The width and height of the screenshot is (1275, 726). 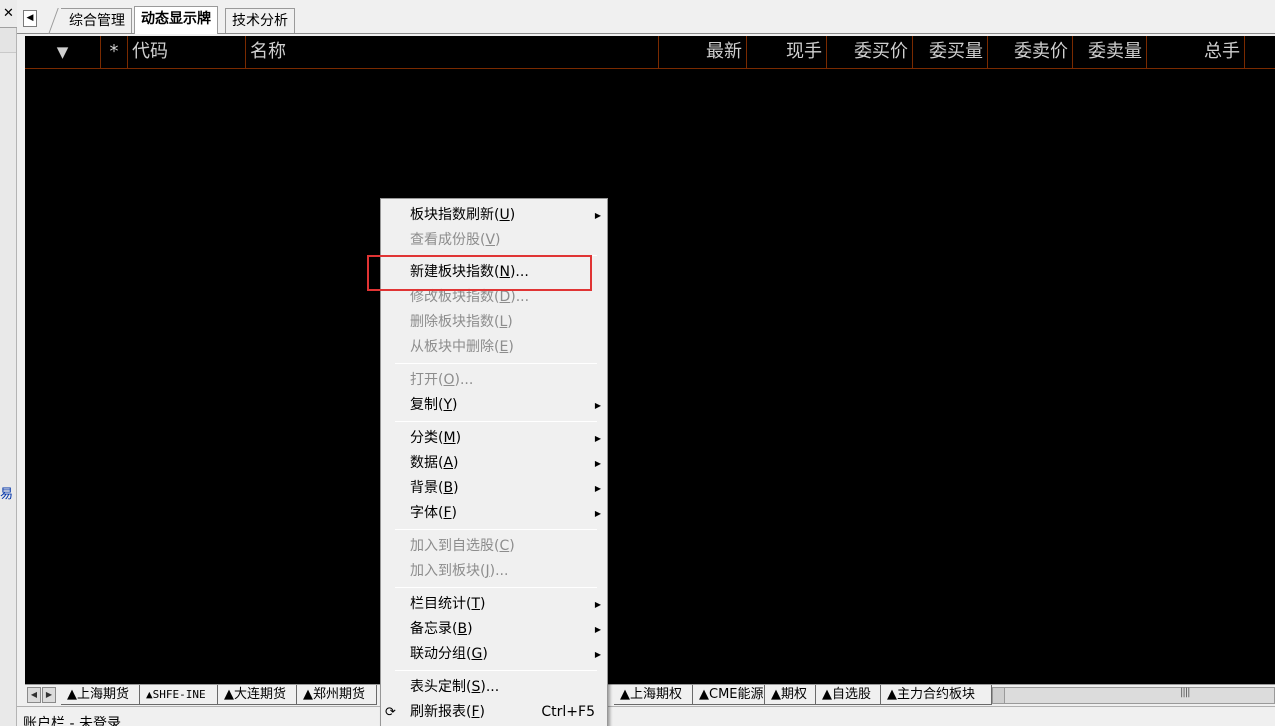 I want to click on menu-item-accelerator: D, so click(x=505, y=297).